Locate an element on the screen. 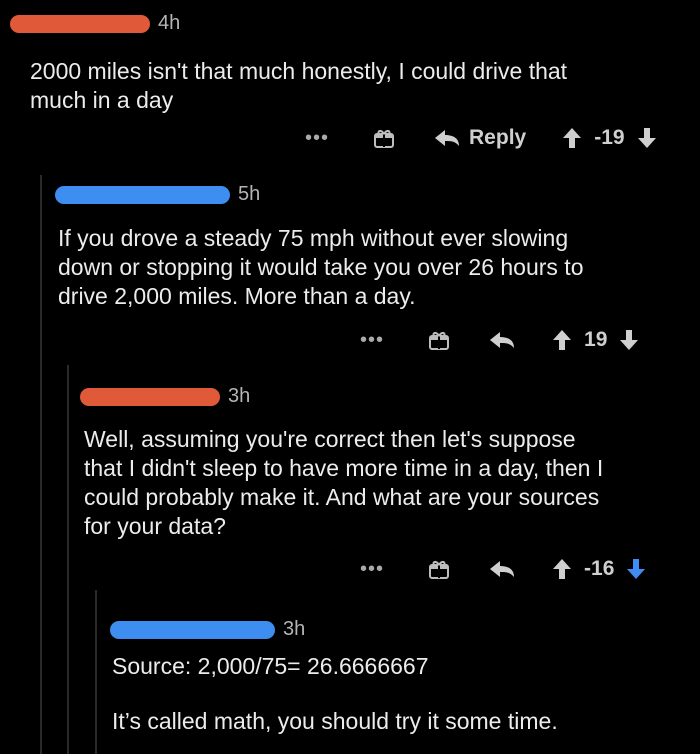 This screenshot has height=754, width=700. vote-controls: 19 is located at coordinates (595, 340).